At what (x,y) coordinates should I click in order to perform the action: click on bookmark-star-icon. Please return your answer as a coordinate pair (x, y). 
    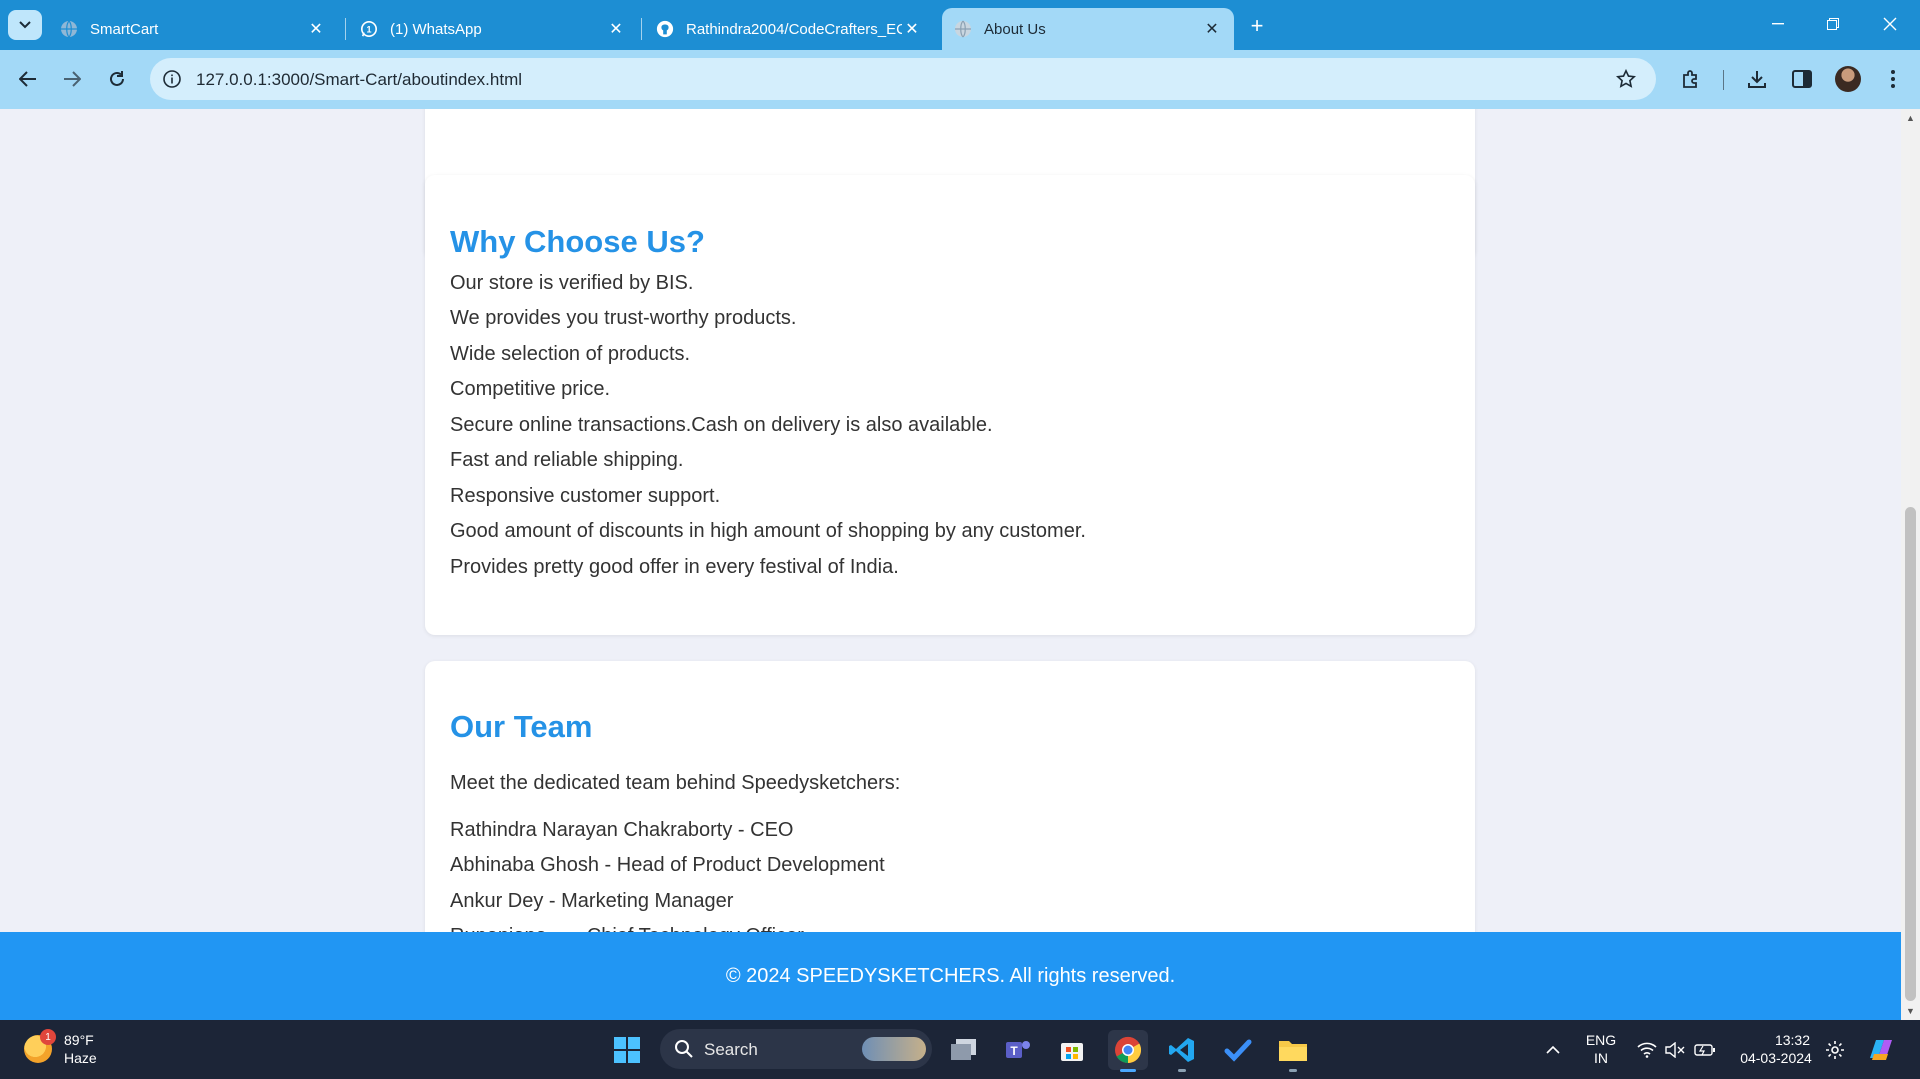
    Looking at the image, I should click on (1626, 79).